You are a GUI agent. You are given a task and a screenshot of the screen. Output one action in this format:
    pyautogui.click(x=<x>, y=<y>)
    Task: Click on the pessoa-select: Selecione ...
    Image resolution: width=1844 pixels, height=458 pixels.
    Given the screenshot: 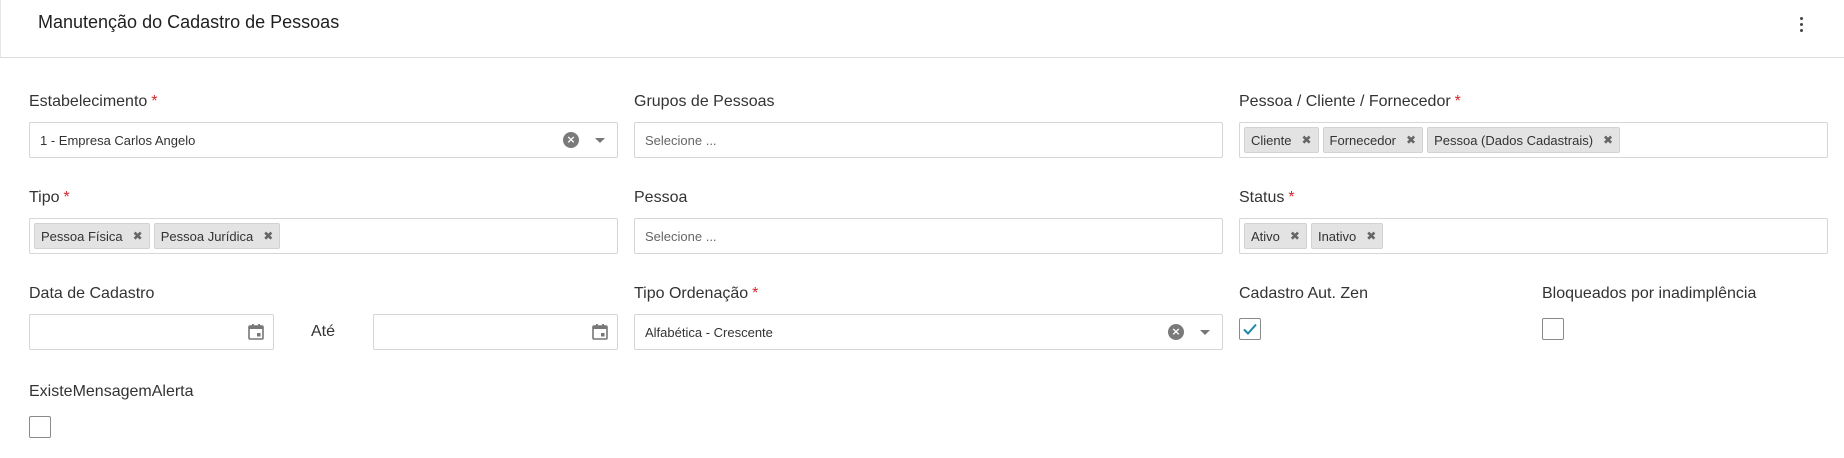 What is the action you would take?
    pyautogui.click(x=928, y=236)
    